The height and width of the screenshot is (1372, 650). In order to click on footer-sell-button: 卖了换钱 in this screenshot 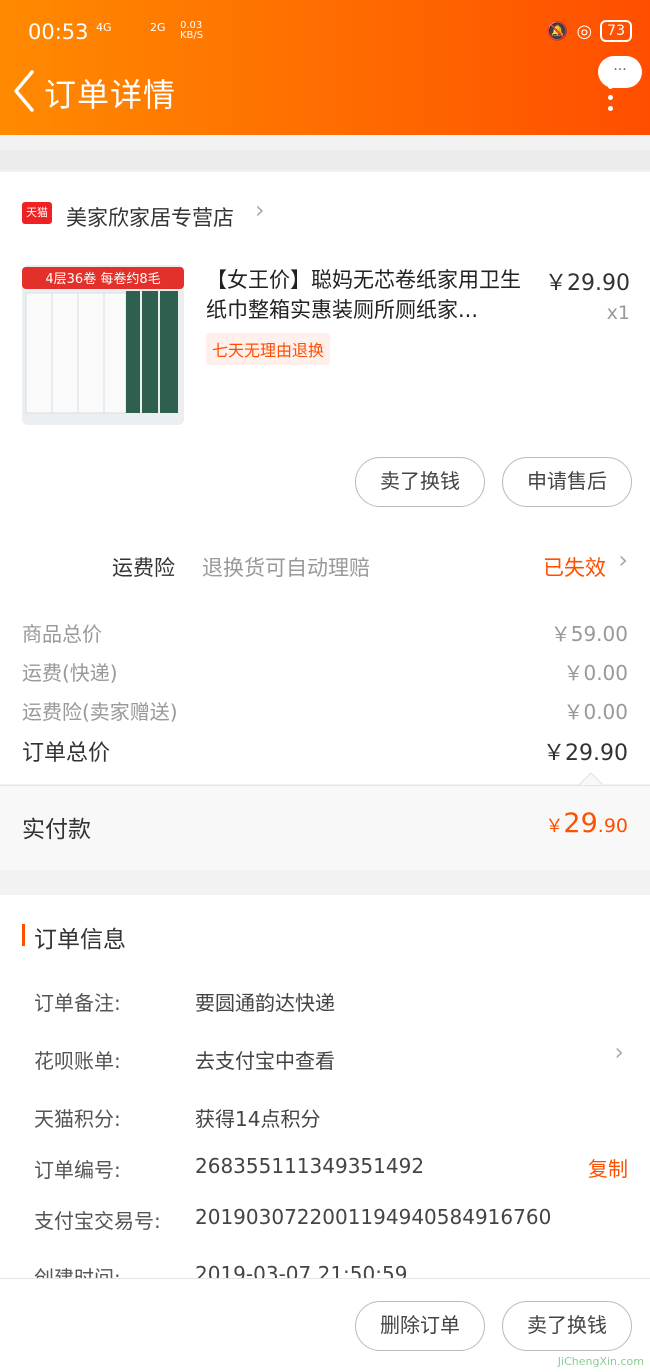, I will do `click(567, 1326)`.